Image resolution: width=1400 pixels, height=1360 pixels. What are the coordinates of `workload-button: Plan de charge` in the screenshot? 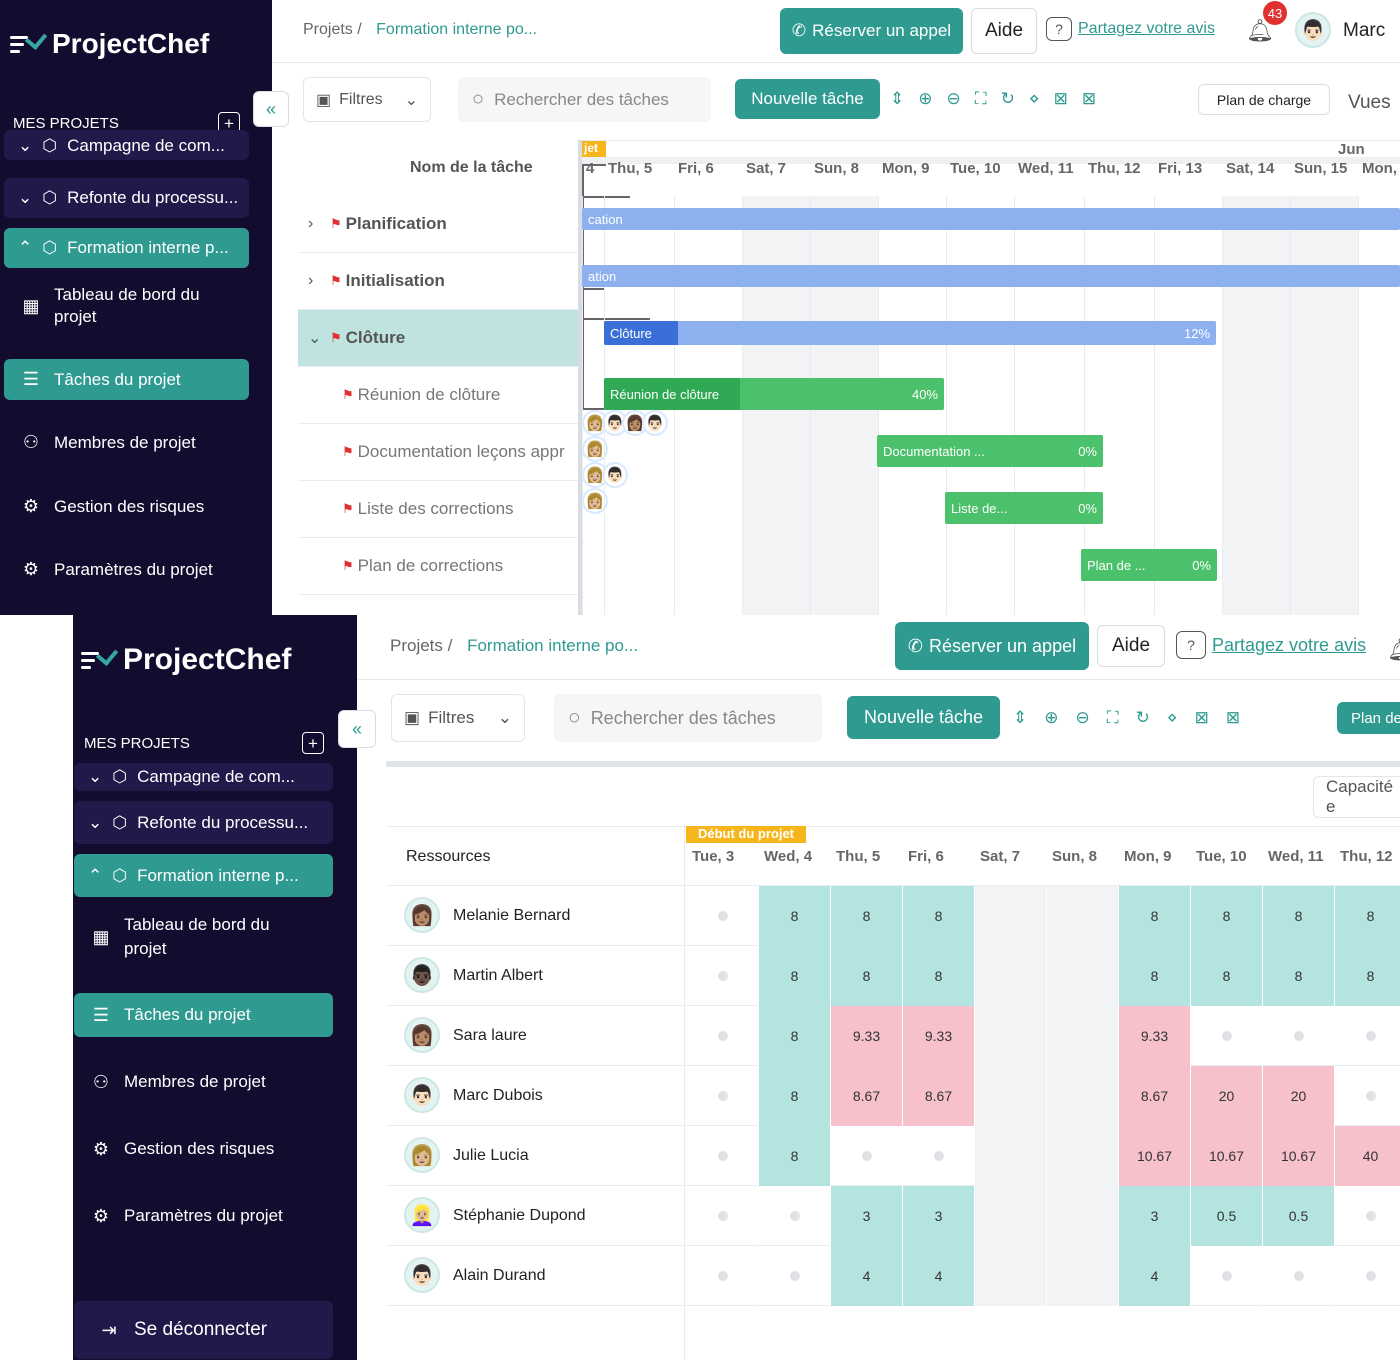 It's located at (1264, 99).